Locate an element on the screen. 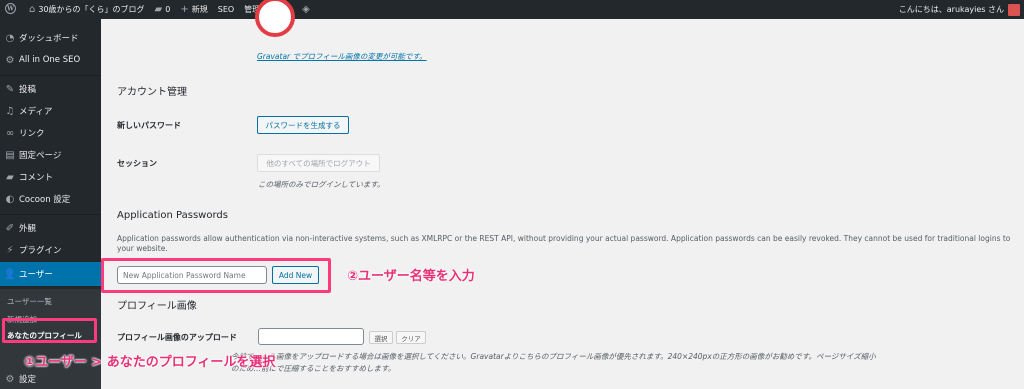 The image size is (1024, 389). select-image-button: 選択 is located at coordinates (381, 337).